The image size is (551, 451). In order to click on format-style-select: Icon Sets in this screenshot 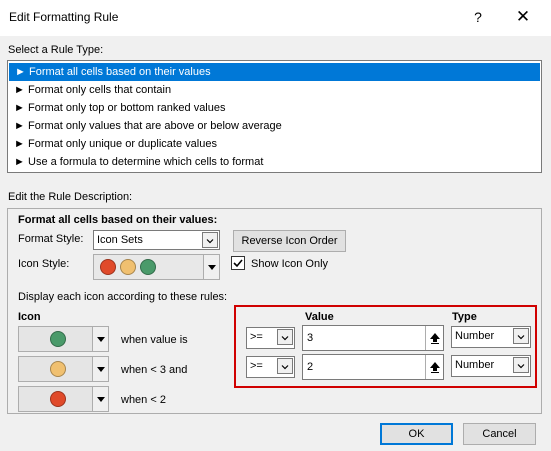, I will do `click(156, 240)`.